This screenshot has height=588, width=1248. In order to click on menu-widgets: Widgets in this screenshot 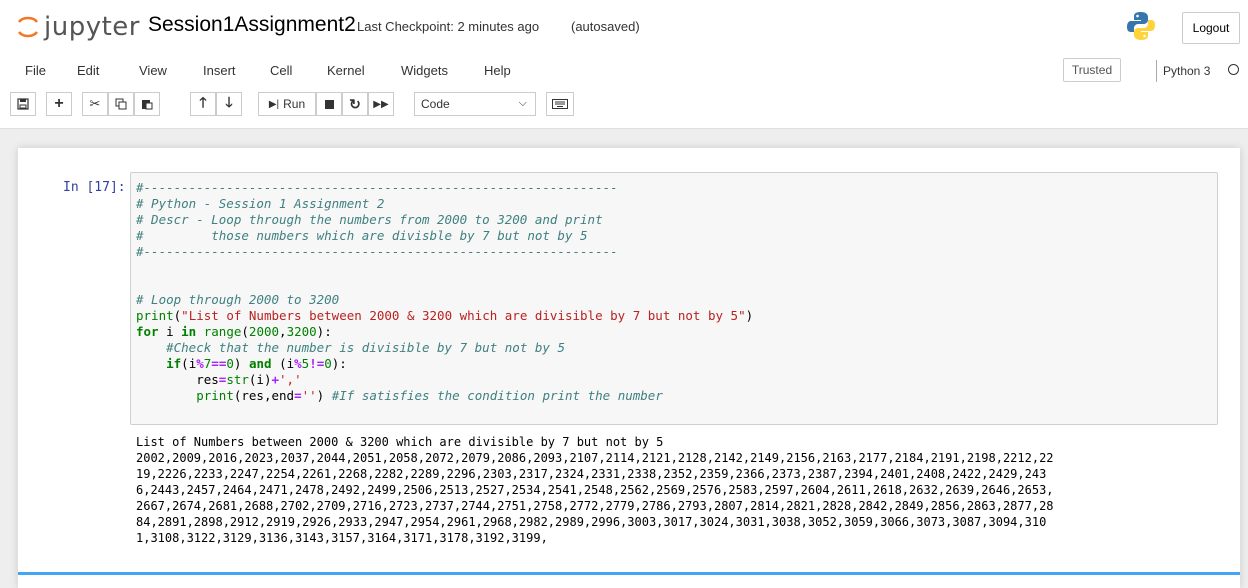, I will do `click(424, 70)`.